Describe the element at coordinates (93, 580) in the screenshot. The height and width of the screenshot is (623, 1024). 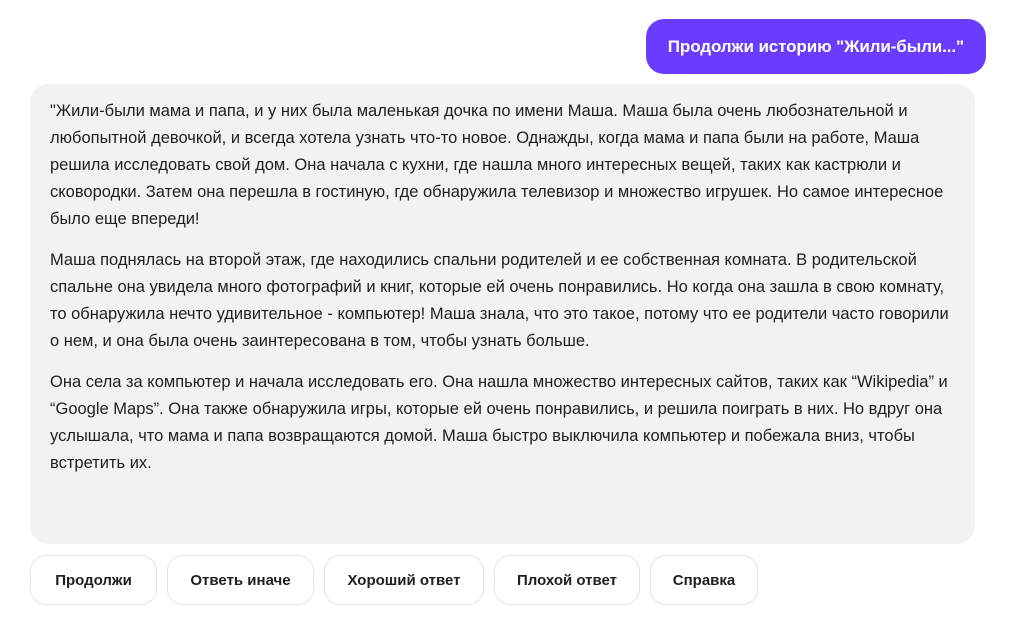
I see `continue-button: Продолжи` at that location.